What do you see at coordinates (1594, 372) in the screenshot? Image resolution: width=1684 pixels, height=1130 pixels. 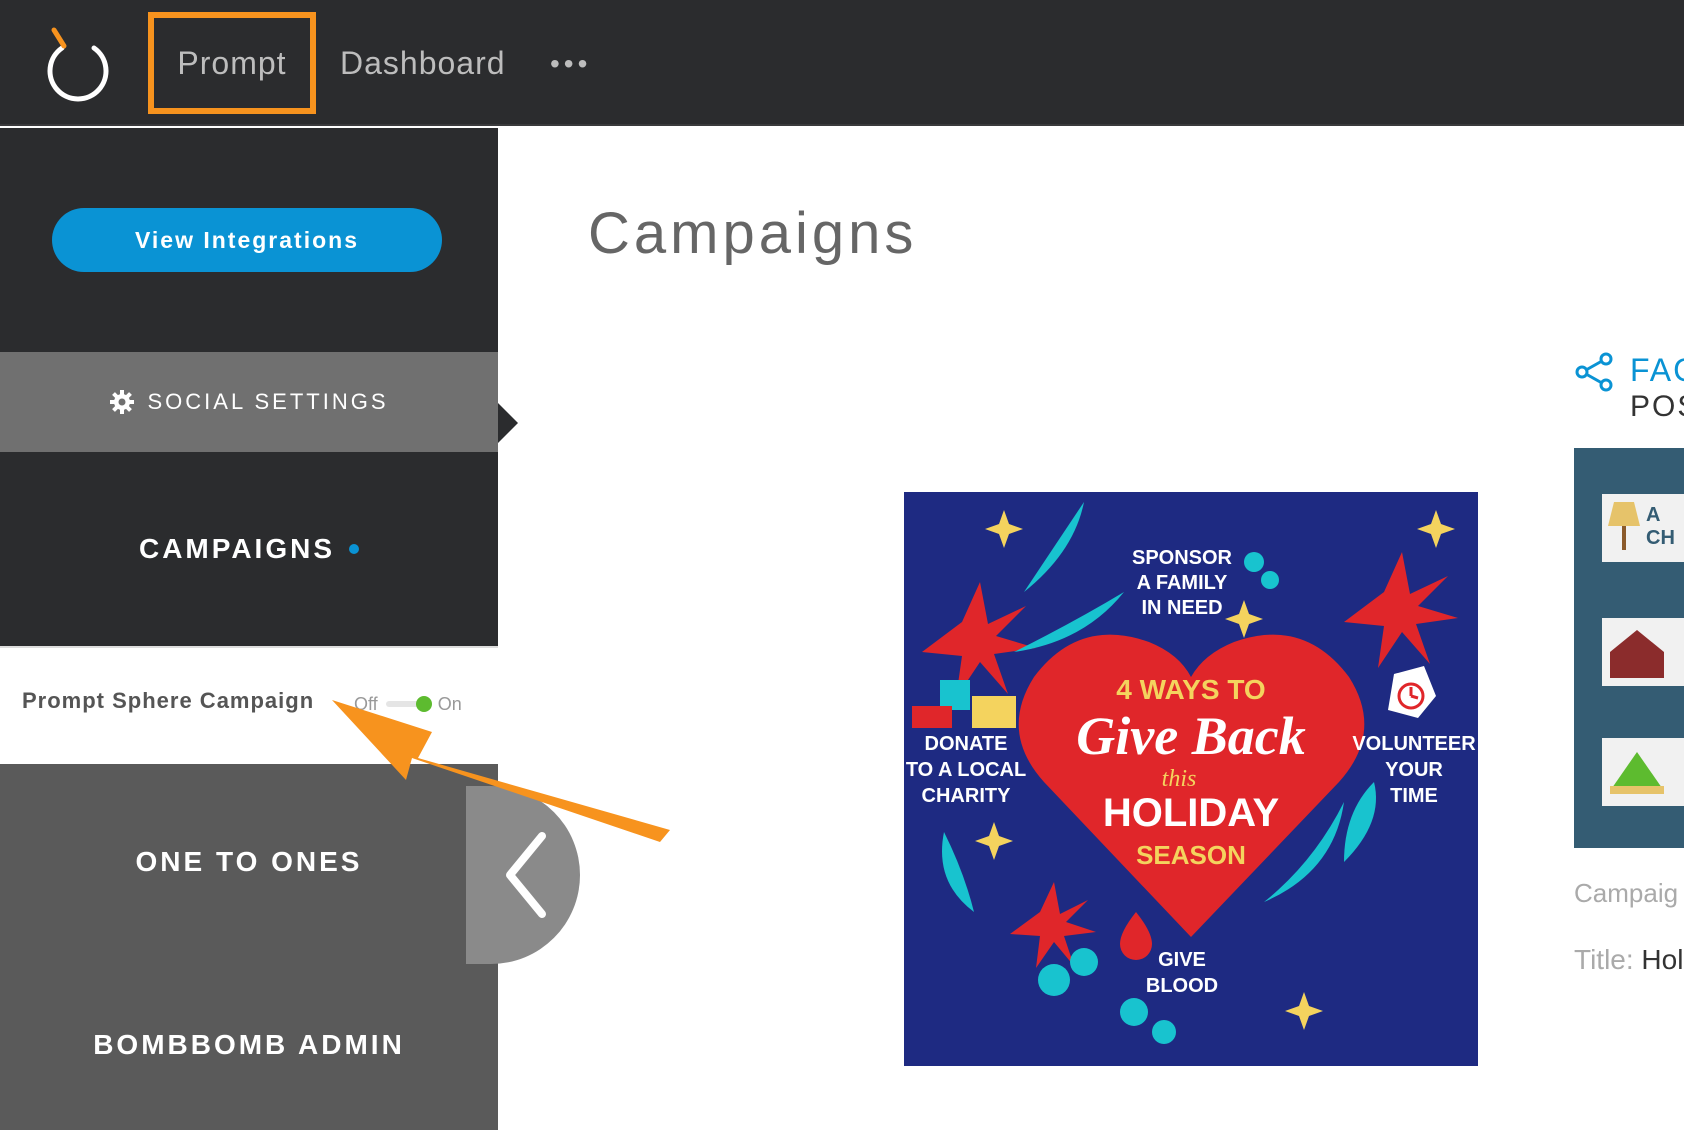 I see `share-icon` at bounding box center [1594, 372].